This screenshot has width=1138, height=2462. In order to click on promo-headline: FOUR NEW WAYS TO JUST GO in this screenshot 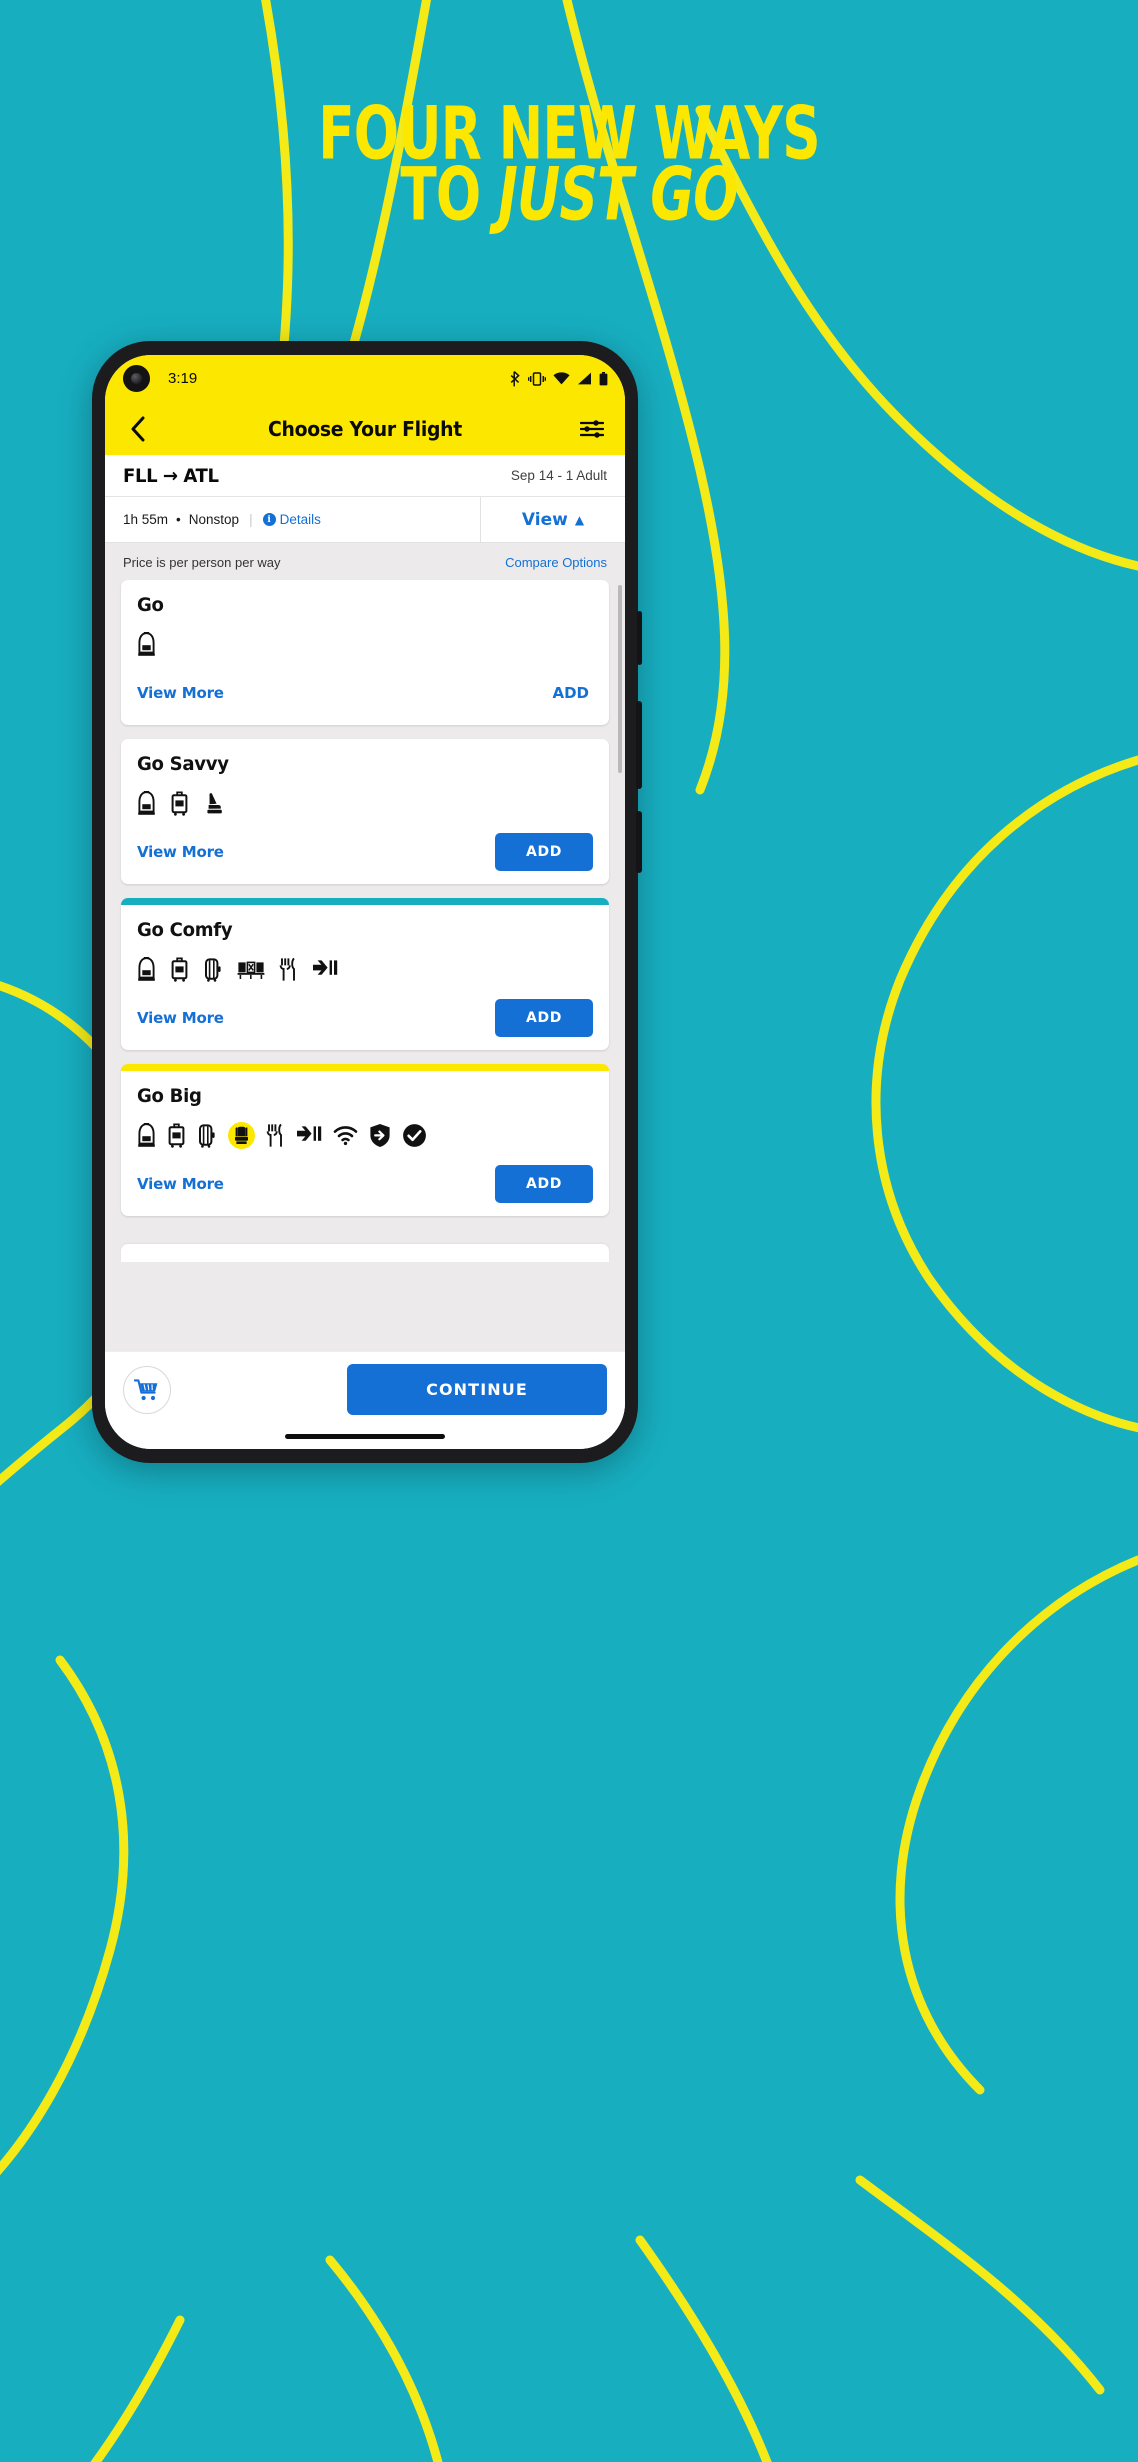, I will do `click(569, 164)`.